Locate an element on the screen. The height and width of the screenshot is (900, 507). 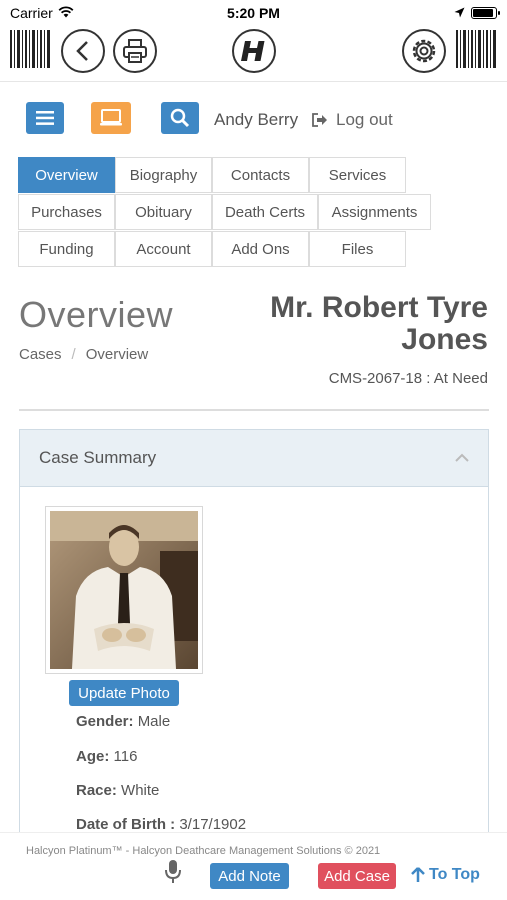
to-top-label: To Top is located at coordinates (454, 874).